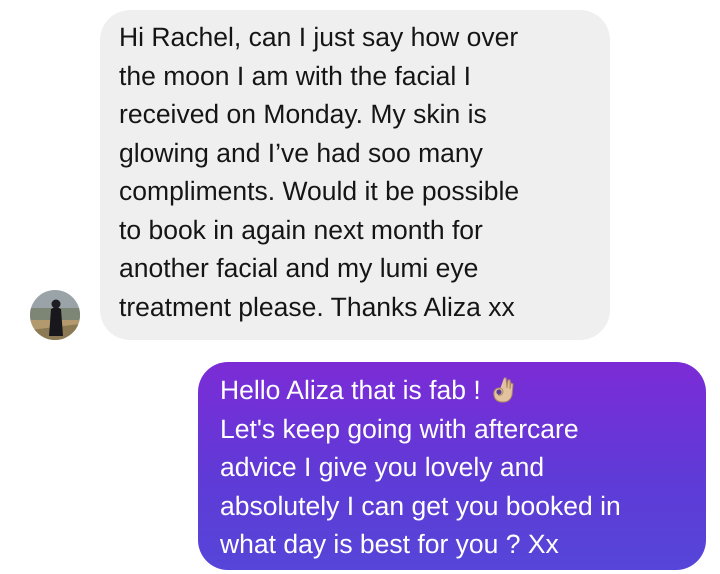 The height and width of the screenshot is (574, 720). Describe the element at coordinates (420, 486) in the screenshot. I see `message-text: Let's keep going with aftercare advice I give you lovely and absolutely I can get you booked in what day is best for you ? Xx` at that location.